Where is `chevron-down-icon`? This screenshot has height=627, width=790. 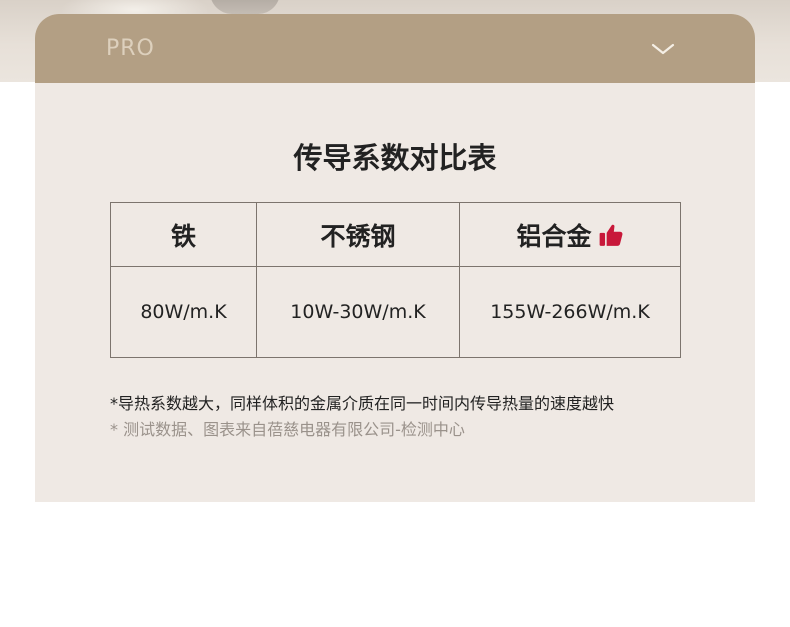 chevron-down-icon is located at coordinates (663, 49).